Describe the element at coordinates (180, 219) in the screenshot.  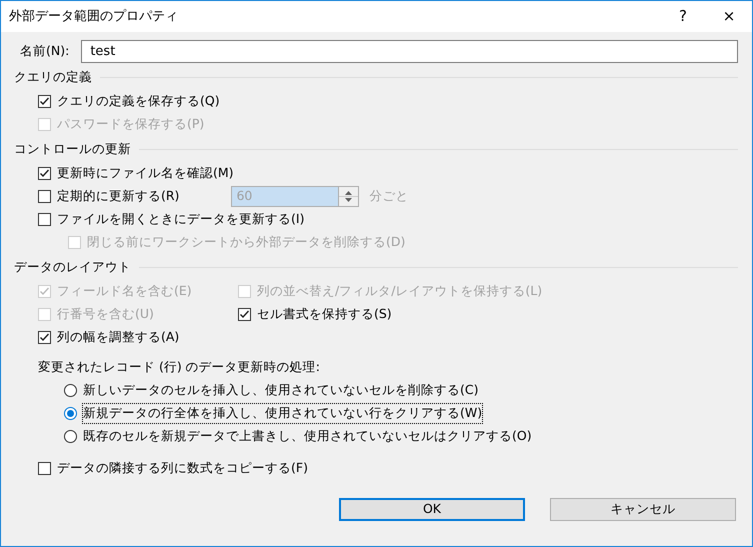
I see `checkbox-label: ファイルを開くときにデータを更新する(I)` at that location.